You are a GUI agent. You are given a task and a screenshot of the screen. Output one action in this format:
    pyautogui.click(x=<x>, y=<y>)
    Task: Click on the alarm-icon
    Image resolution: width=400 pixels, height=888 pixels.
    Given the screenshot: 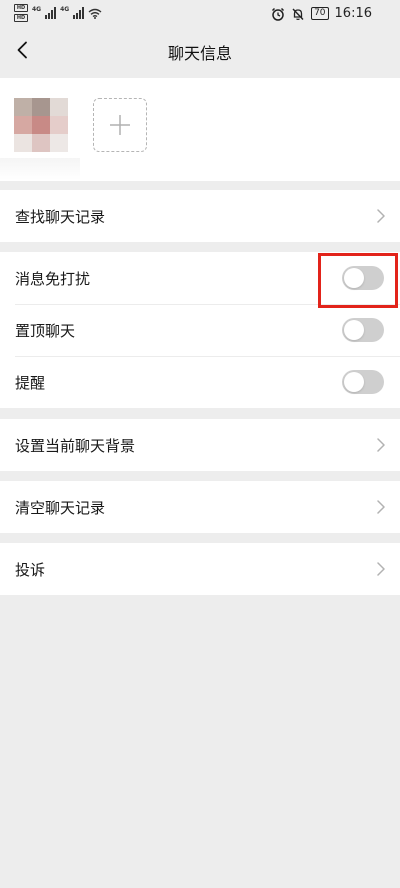 What is the action you would take?
    pyautogui.click(x=278, y=14)
    